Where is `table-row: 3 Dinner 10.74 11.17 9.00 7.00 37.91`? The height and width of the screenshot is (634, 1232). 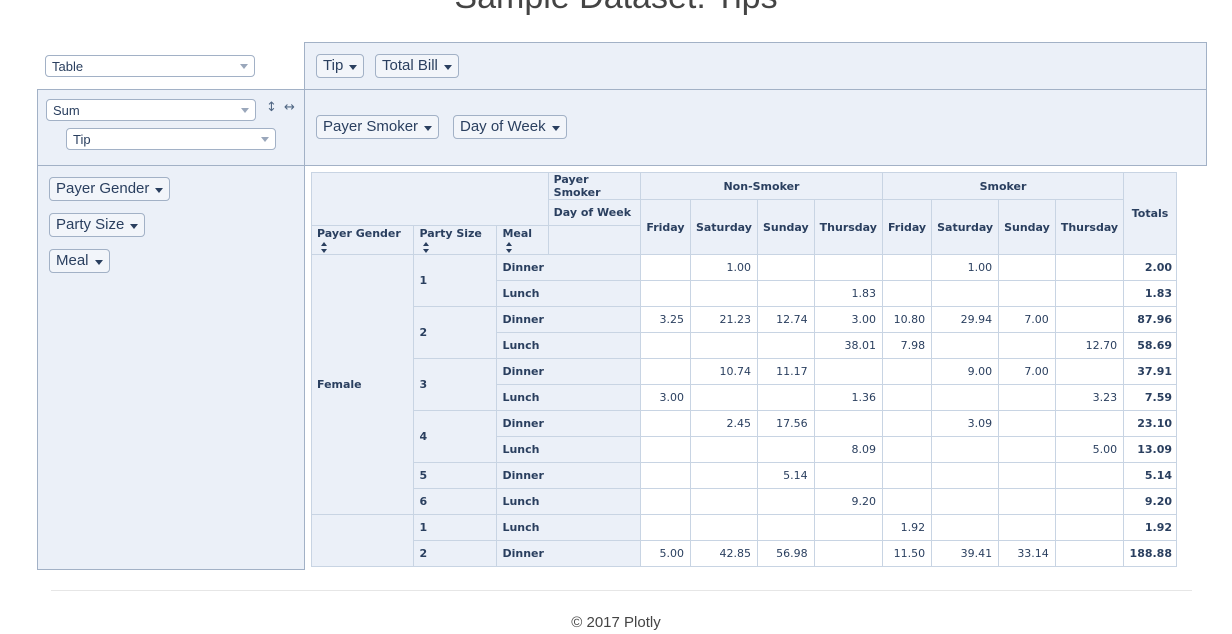
table-row: 3 Dinner 10.74 11.17 9.00 7.00 37.91 is located at coordinates (744, 384).